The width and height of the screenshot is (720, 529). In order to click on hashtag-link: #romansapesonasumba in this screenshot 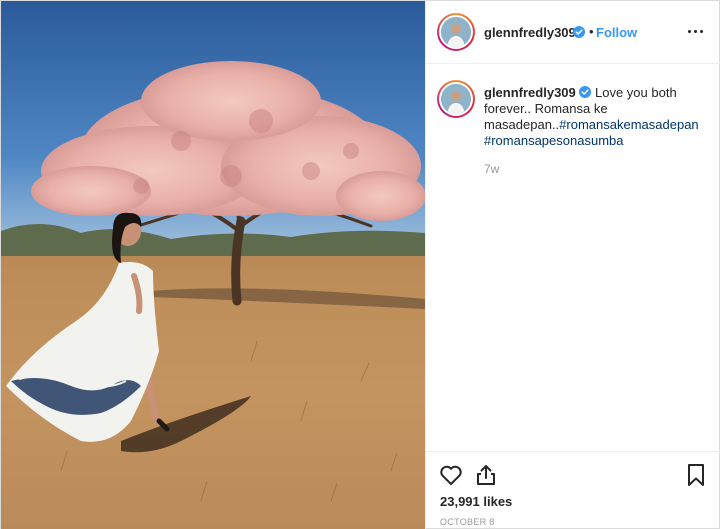, I will do `click(553, 140)`.